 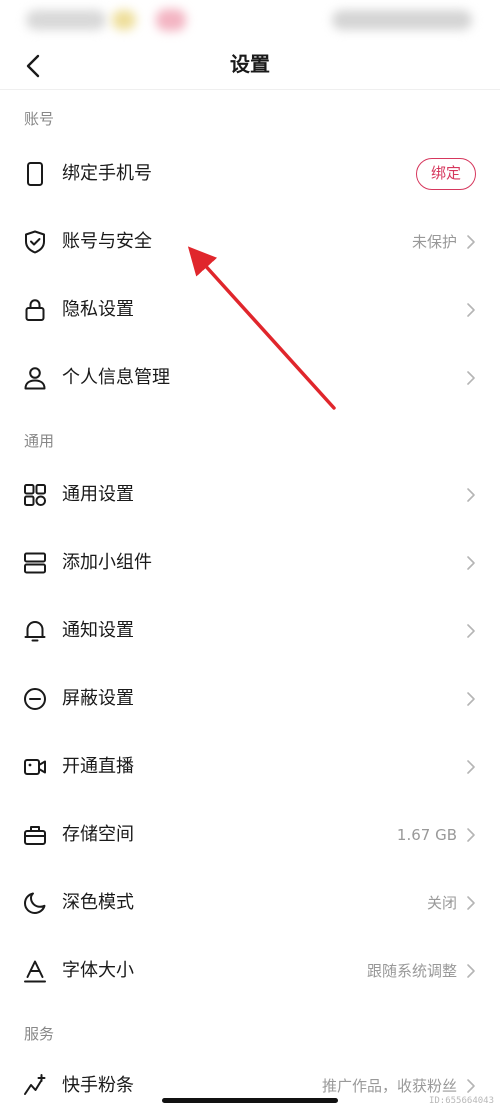 What do you see at coordinates (35, 242) in the screenshot?
I see `shield-check-icon` at bounding box center [35, 242].